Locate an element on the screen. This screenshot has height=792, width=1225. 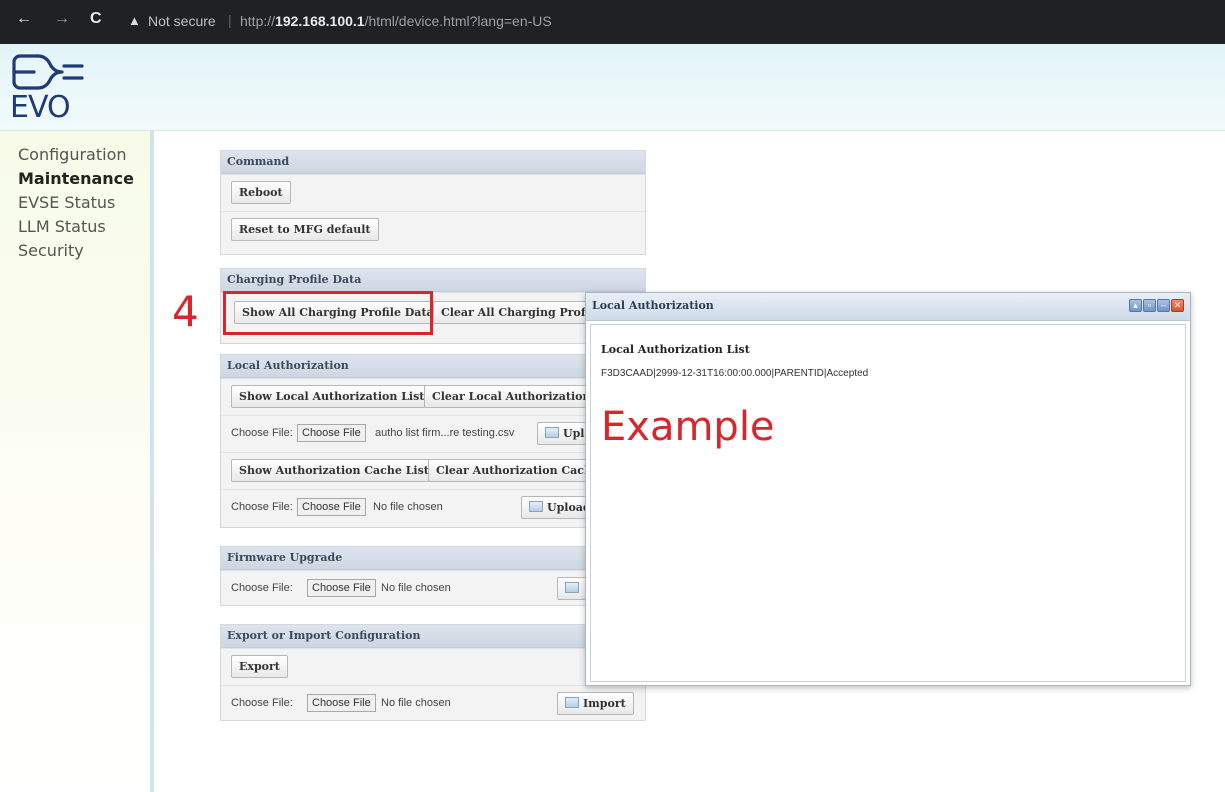
logo-text: EVO is located at coordinates (40, 107).